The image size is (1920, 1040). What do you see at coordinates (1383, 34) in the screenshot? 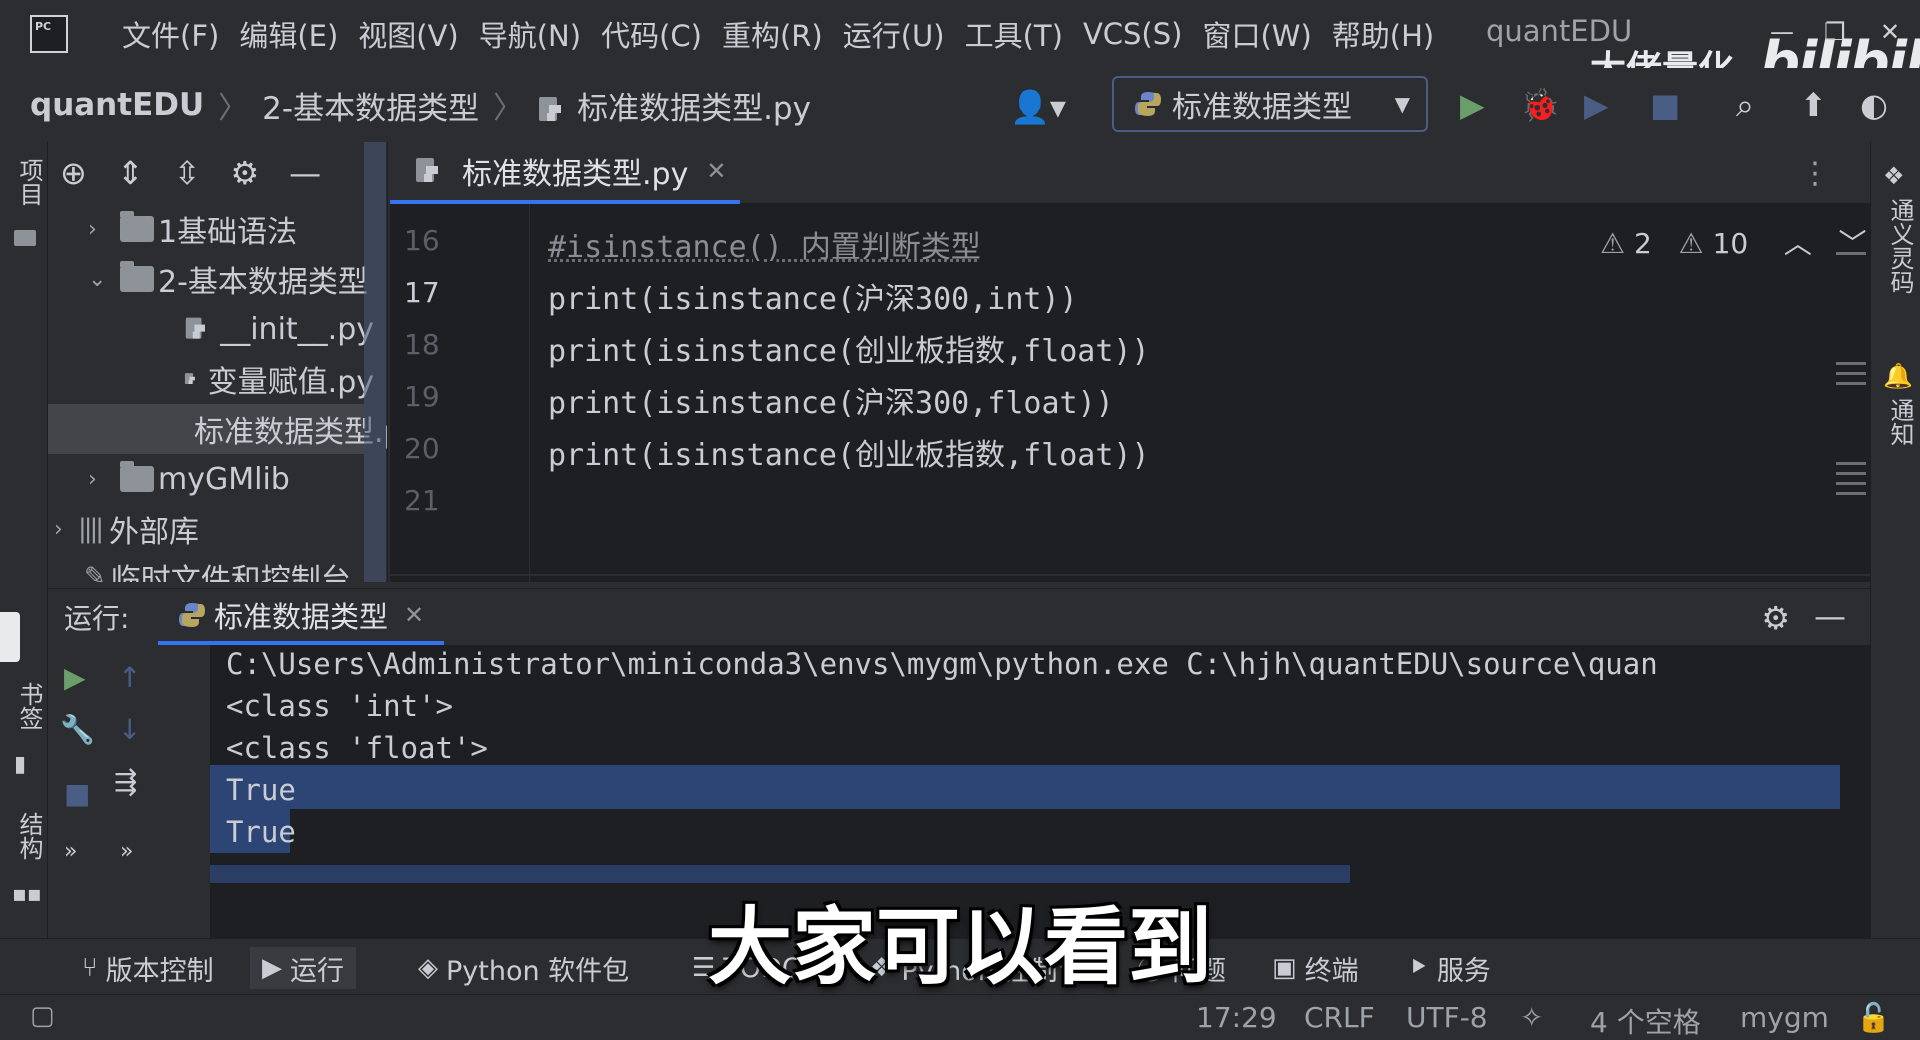
I see `menu-help: 帮助(H)` at bounding box center [1383, 34].